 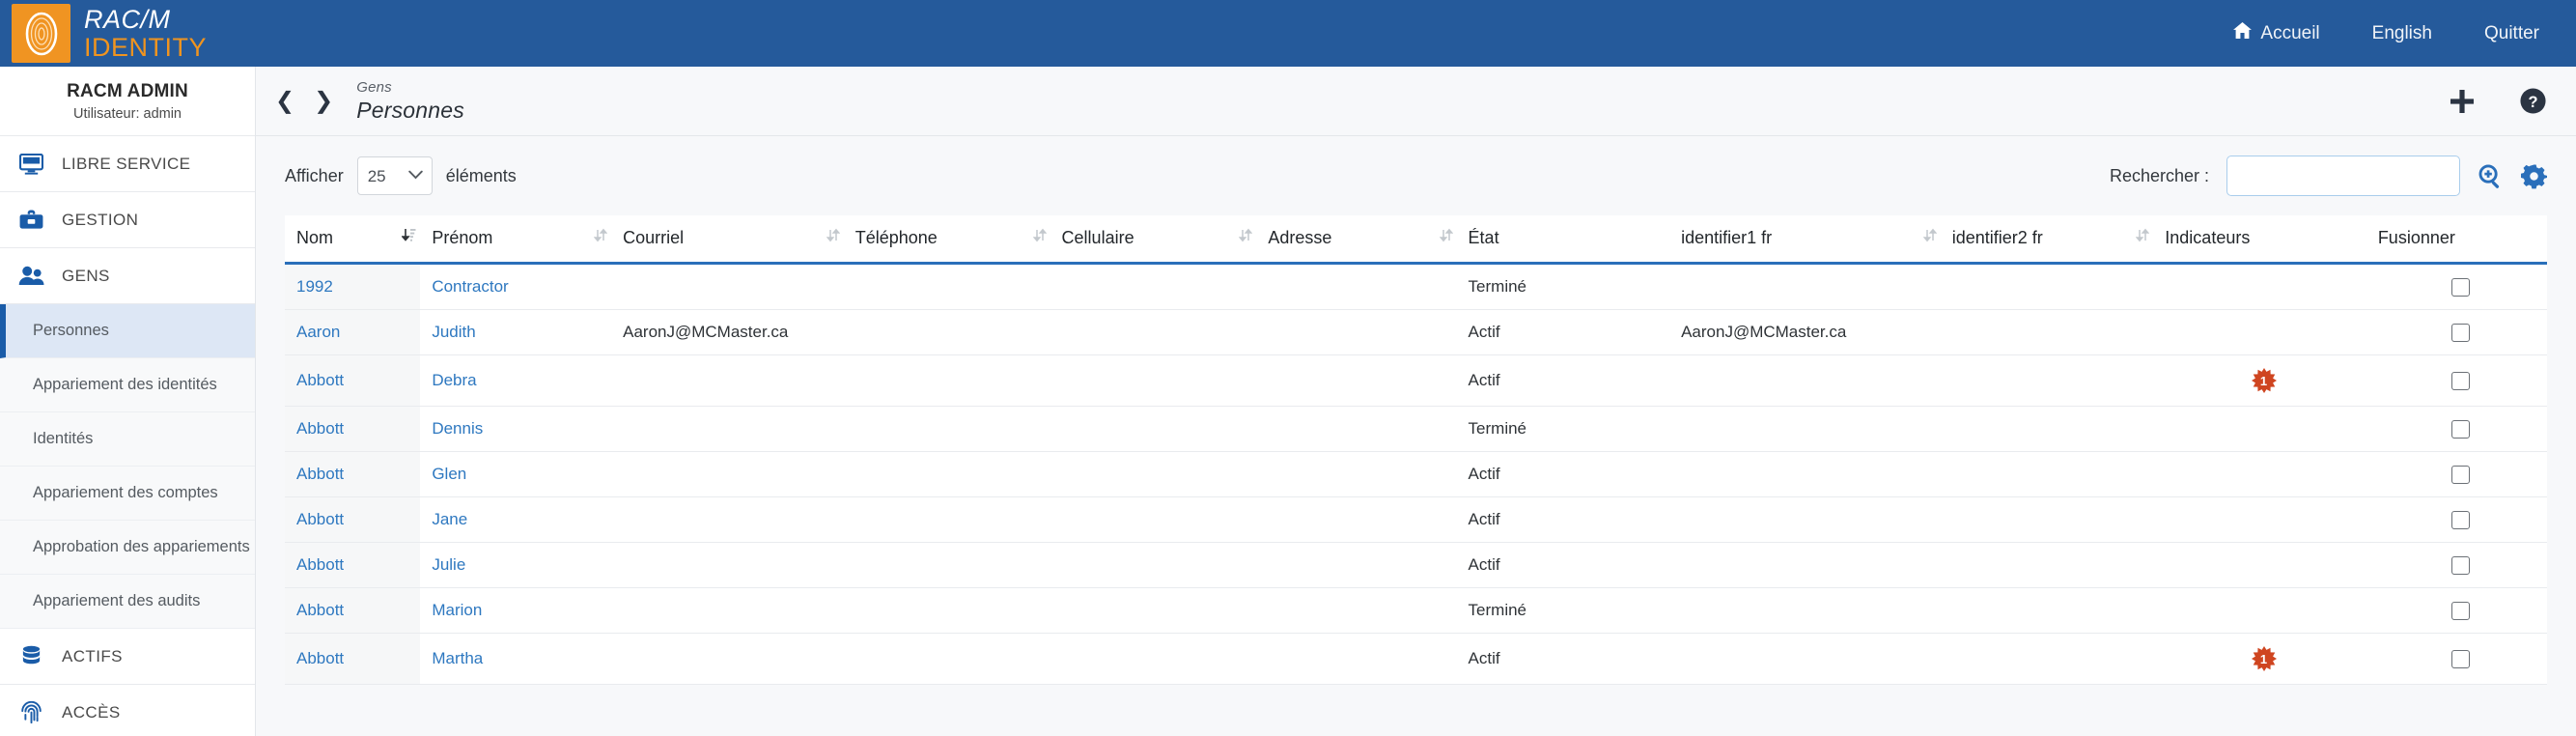 I want to click on sidebar-group-libre-service: LIBRE SERVICE, so click(x=128, y=164).